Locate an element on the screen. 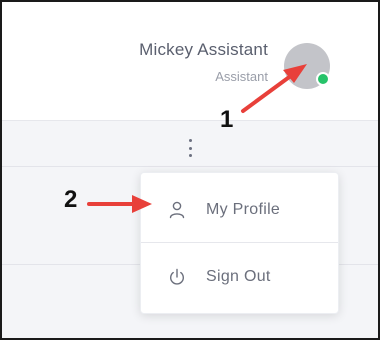 This screenshot has width=386, height=345. menu-divider is located at coordinates (239, 242).